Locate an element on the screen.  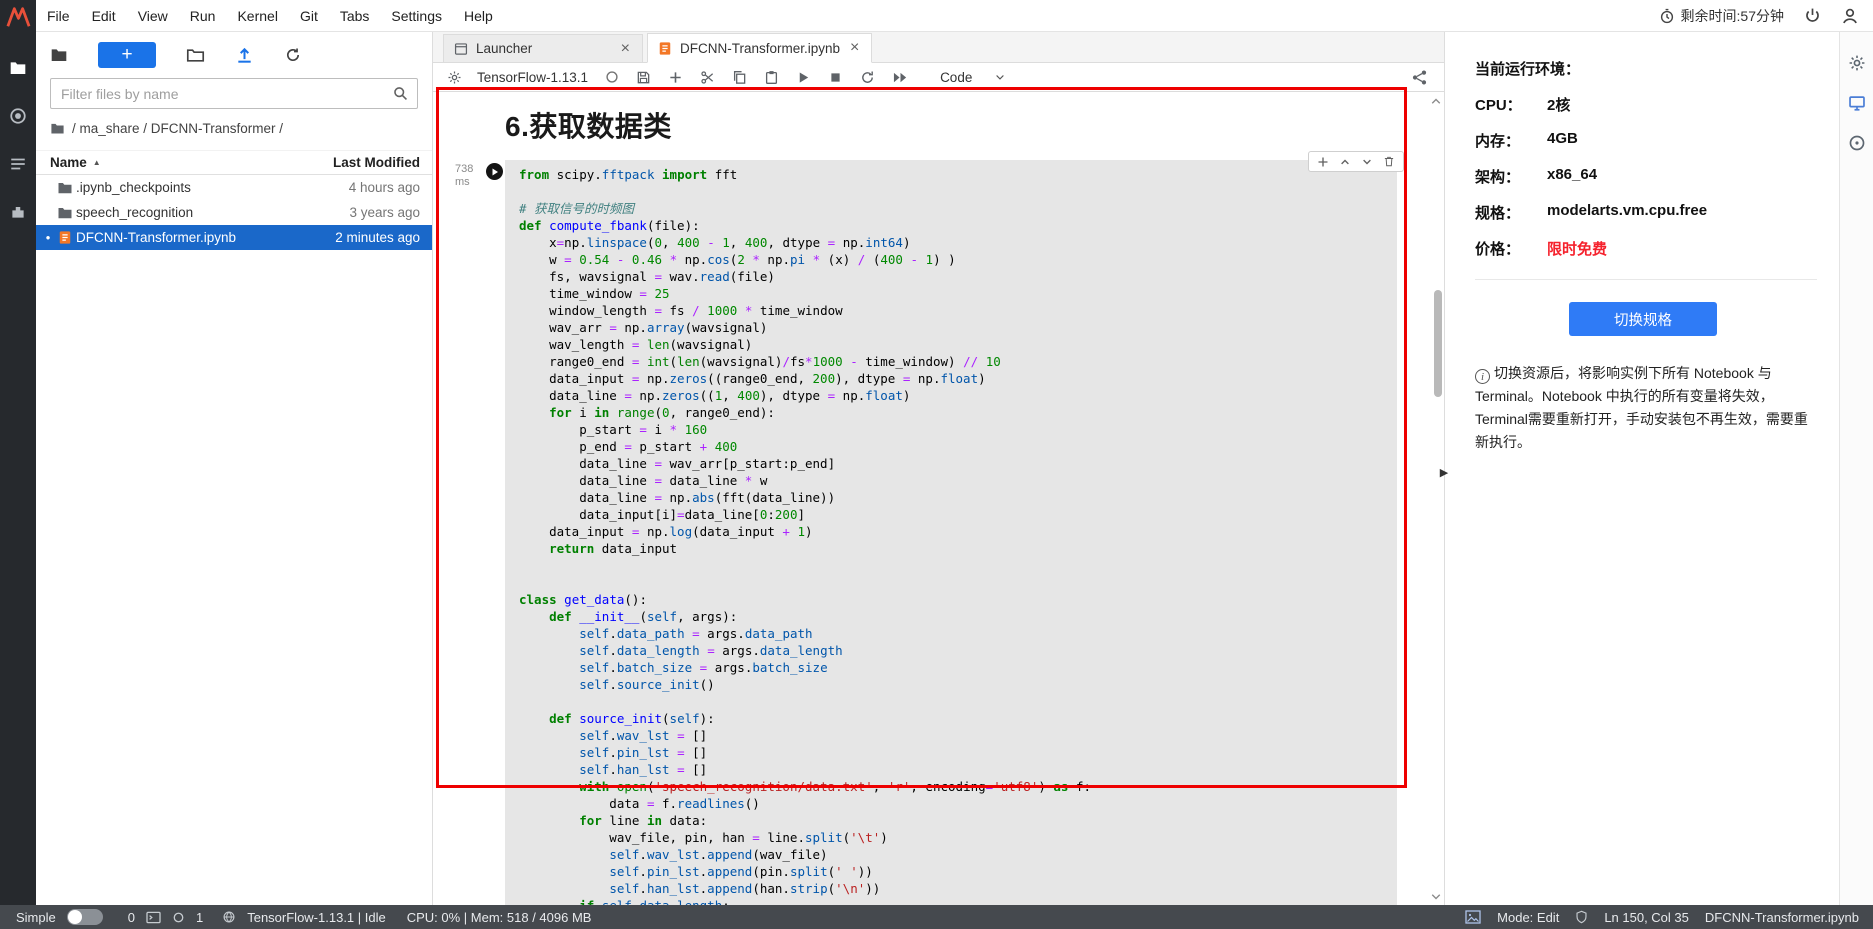
cell-type-dropdown: Code is located at coordinates (973, 77).